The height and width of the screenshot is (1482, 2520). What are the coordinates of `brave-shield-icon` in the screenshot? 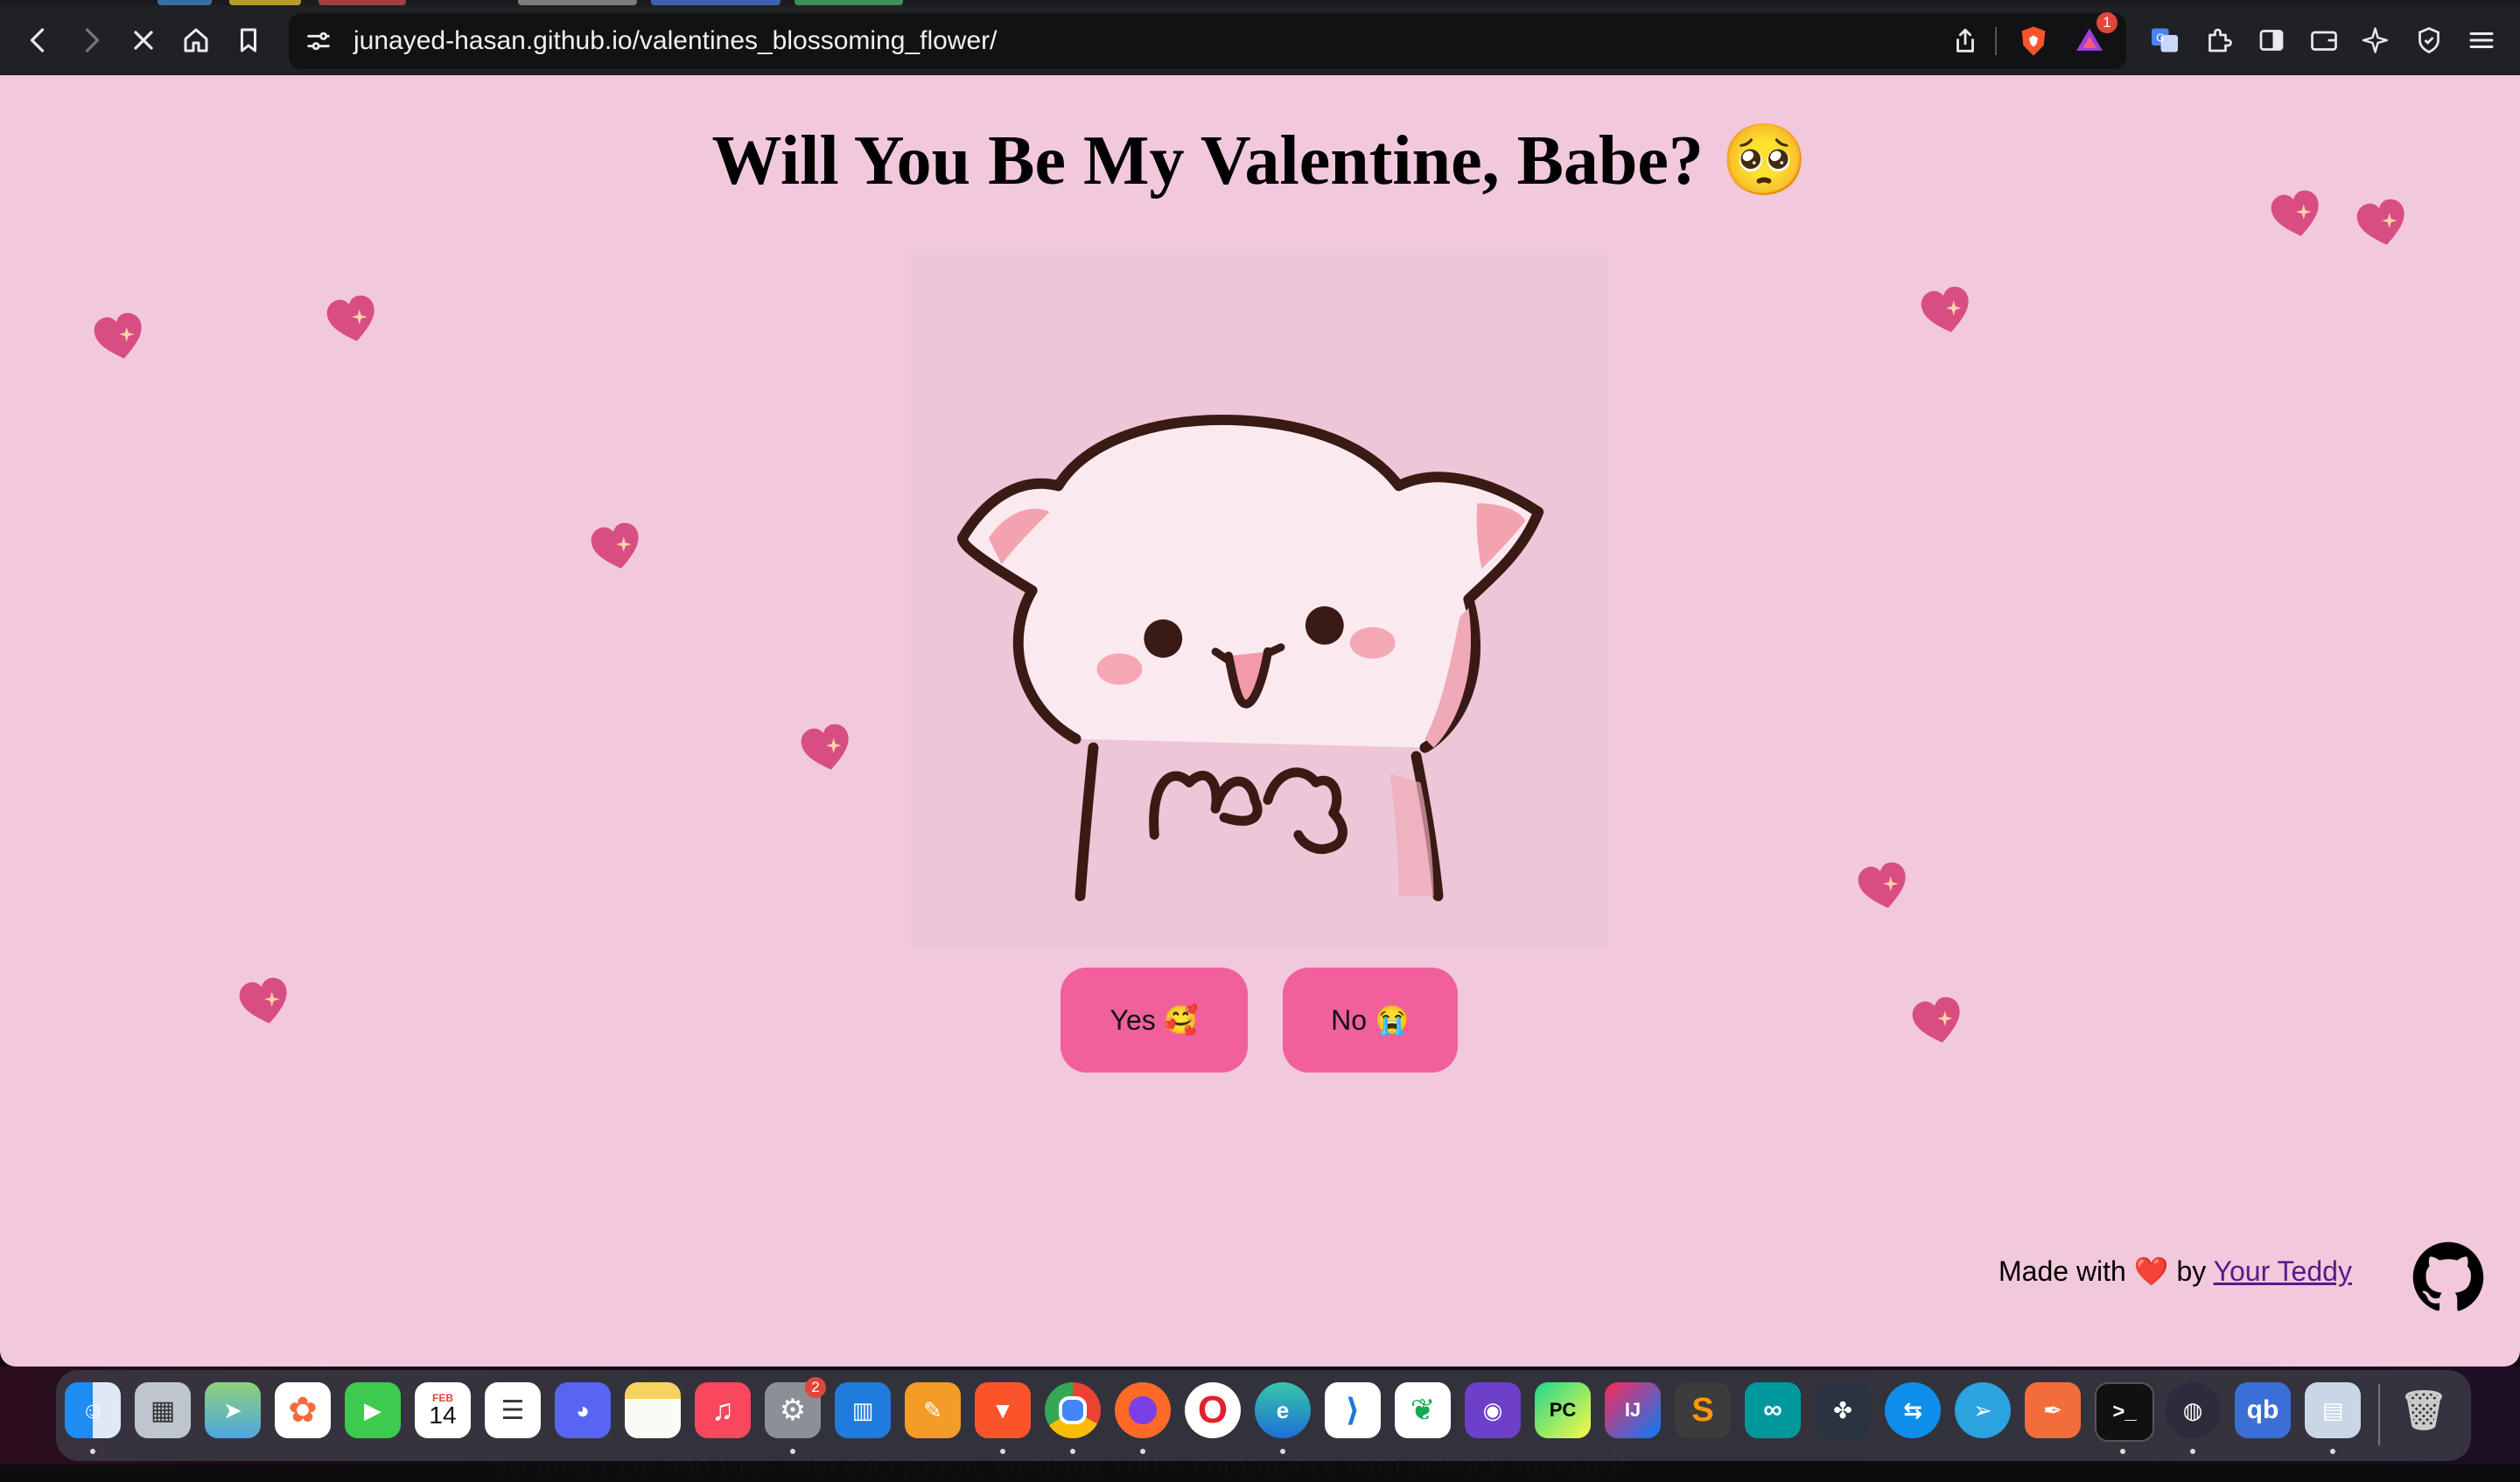 It's located at (2033, 41).